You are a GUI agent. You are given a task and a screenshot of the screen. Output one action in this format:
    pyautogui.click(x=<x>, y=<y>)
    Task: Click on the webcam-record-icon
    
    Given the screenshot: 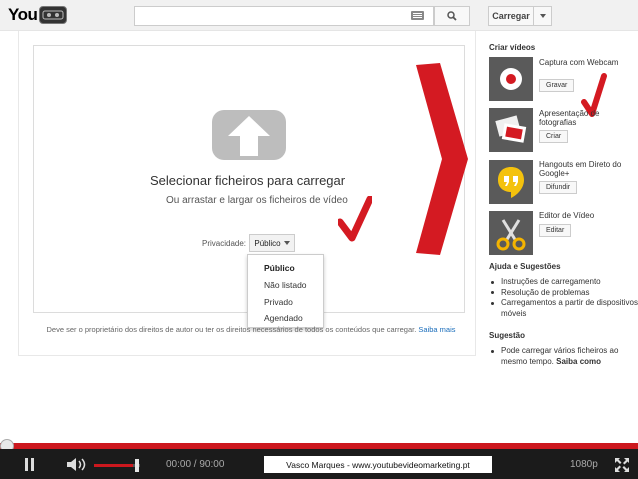 What is the action you would take?
    pyautogui.click(x=511, y=79)
    